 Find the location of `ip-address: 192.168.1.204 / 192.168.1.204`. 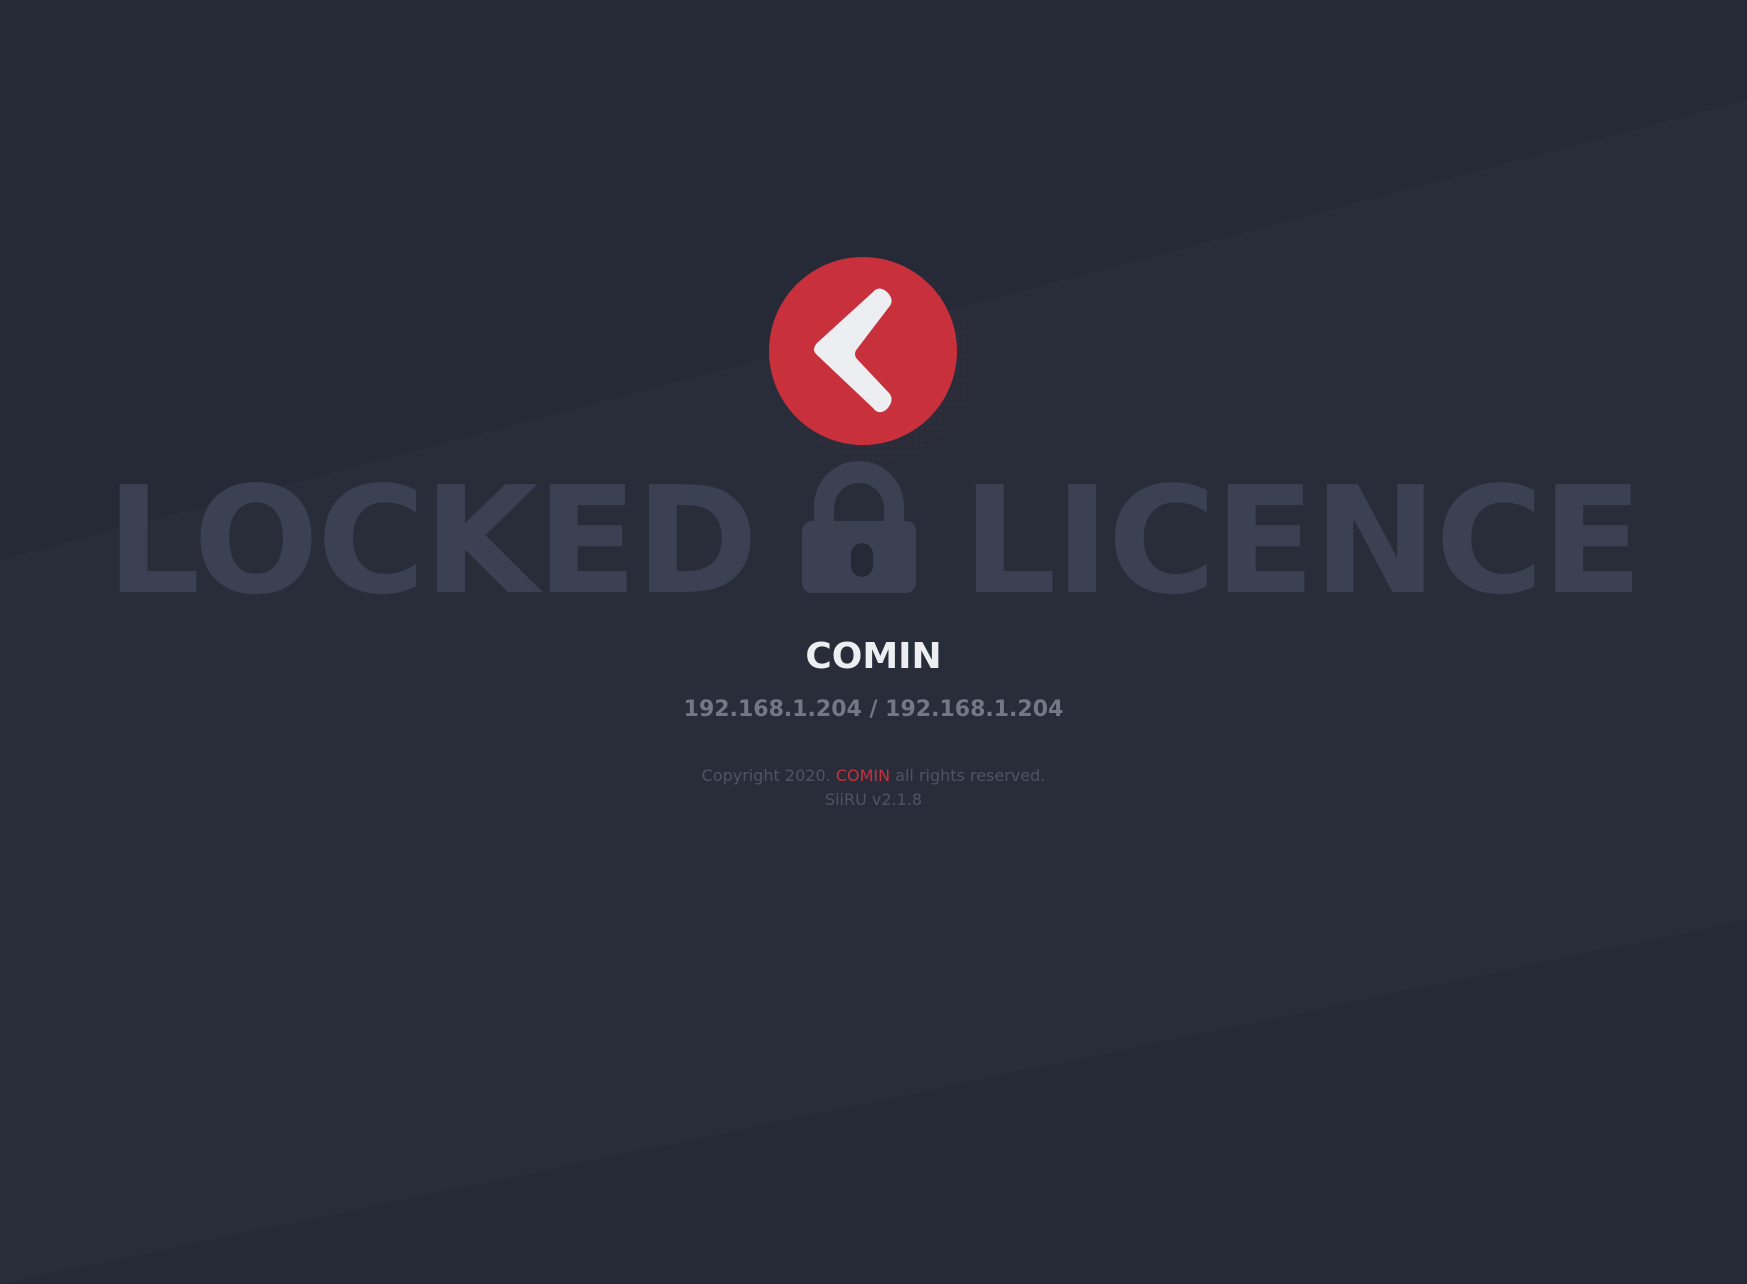

ip-address: 192.168.1.204 / 192.168.1.204 is located at coordinates (873, 709).